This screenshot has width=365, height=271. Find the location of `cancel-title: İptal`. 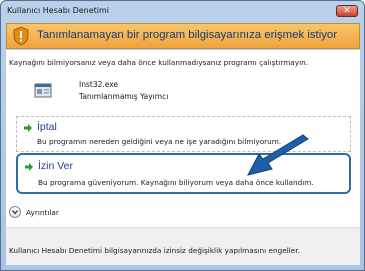

cancel-title: İptal is located at coordinates (47, 127).